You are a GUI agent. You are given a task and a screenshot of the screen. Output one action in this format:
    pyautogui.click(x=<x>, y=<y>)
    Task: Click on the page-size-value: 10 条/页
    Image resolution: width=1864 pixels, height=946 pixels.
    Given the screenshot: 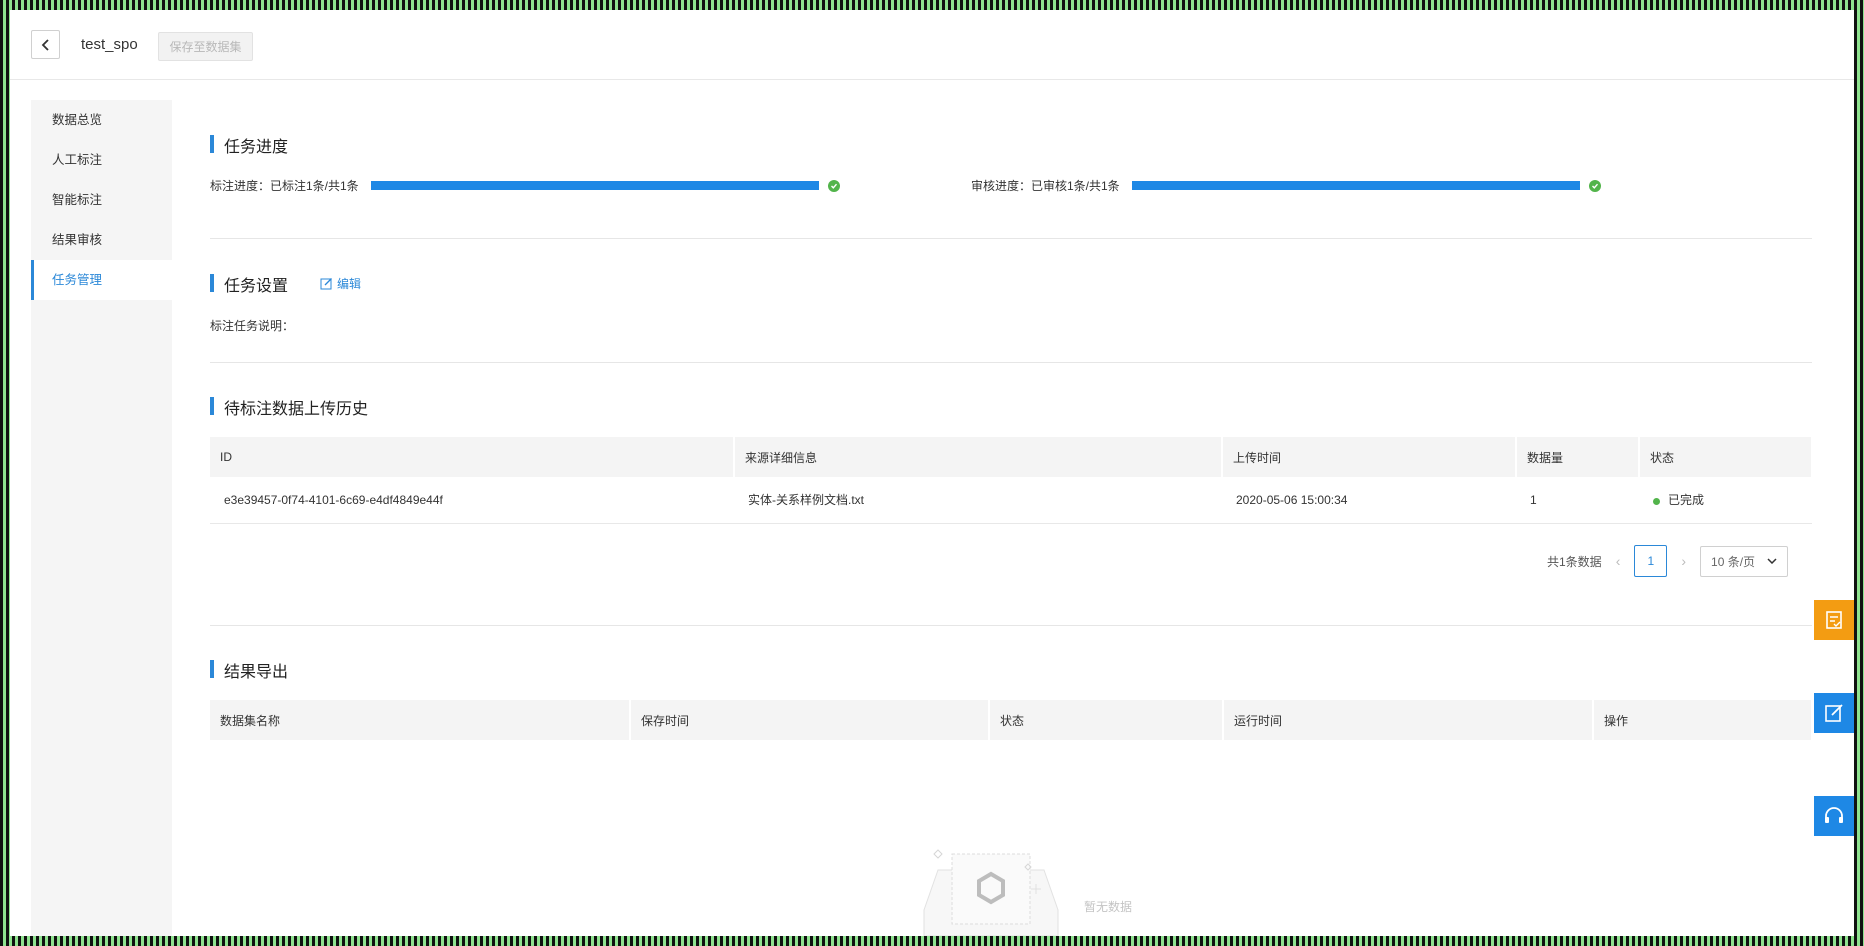 What is the action you would take?
    pyautogui.click(x=1733, y=561)
    